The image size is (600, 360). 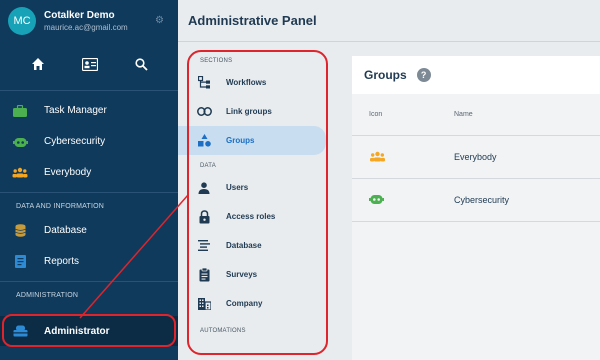 What do you see at coordinates (249, 111) in the screenshot?
I see `nav-item-label: Link groups` at bounding box center [249, 111].